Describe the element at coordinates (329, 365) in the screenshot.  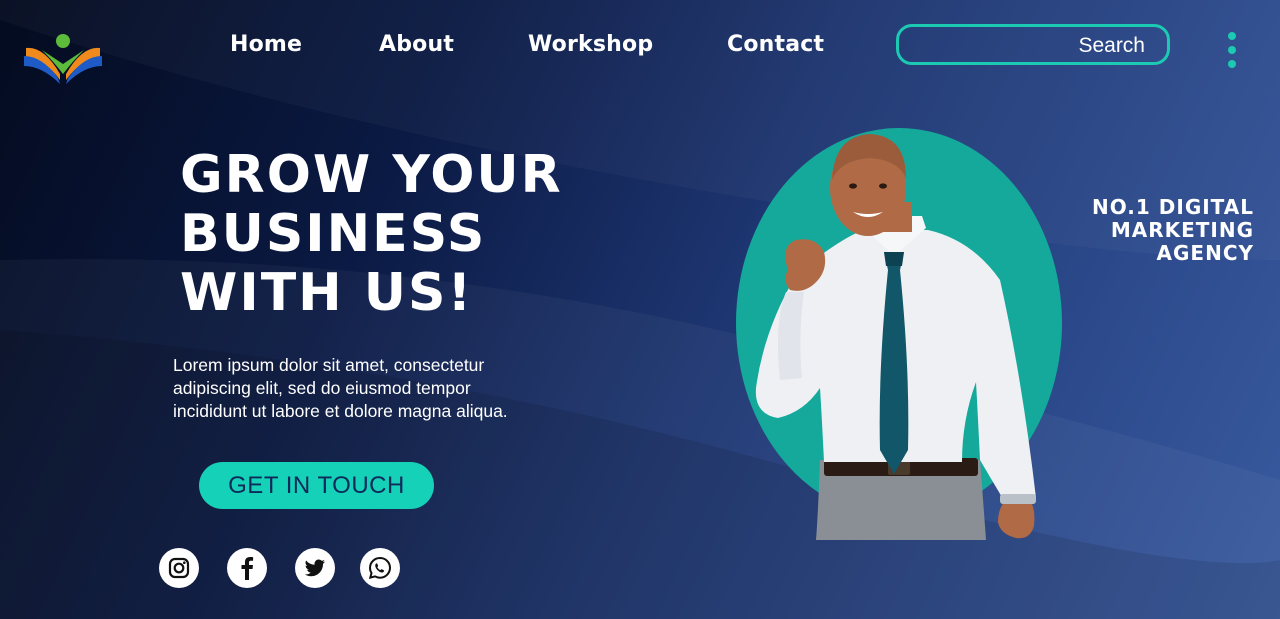
I see `description-line: Lorem ipsum dolor sit amet, consectetur` at that location.